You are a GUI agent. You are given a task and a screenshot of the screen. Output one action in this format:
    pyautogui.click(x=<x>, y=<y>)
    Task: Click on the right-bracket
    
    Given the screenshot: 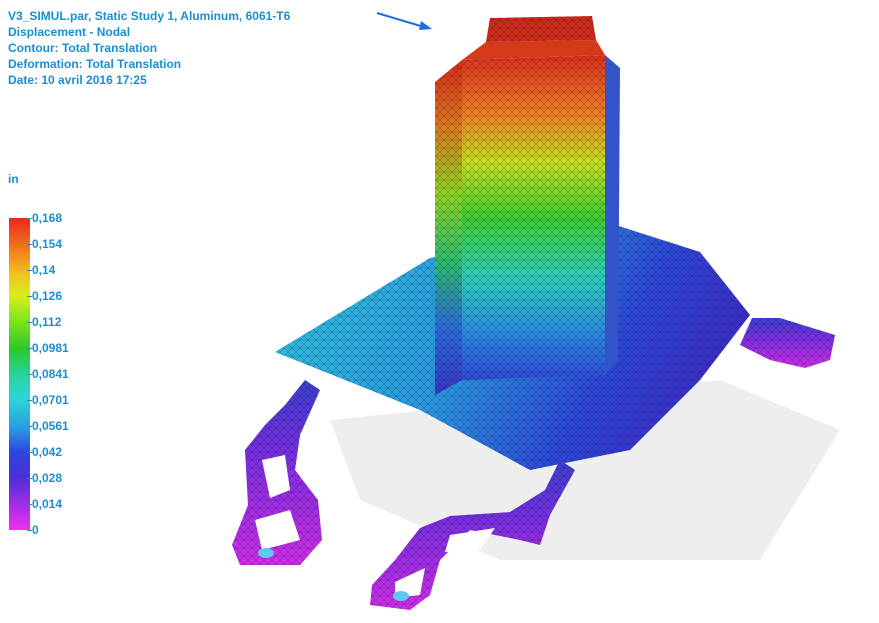 What is the action you would take?
    pyautogui.click(x=787, y=343)
    